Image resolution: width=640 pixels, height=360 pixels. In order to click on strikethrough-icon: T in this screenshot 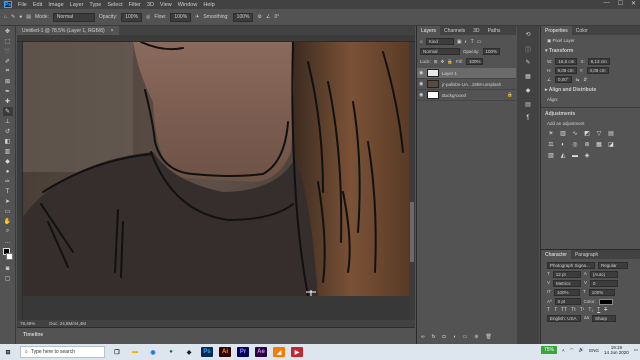, I will do `click(605, 310)`.